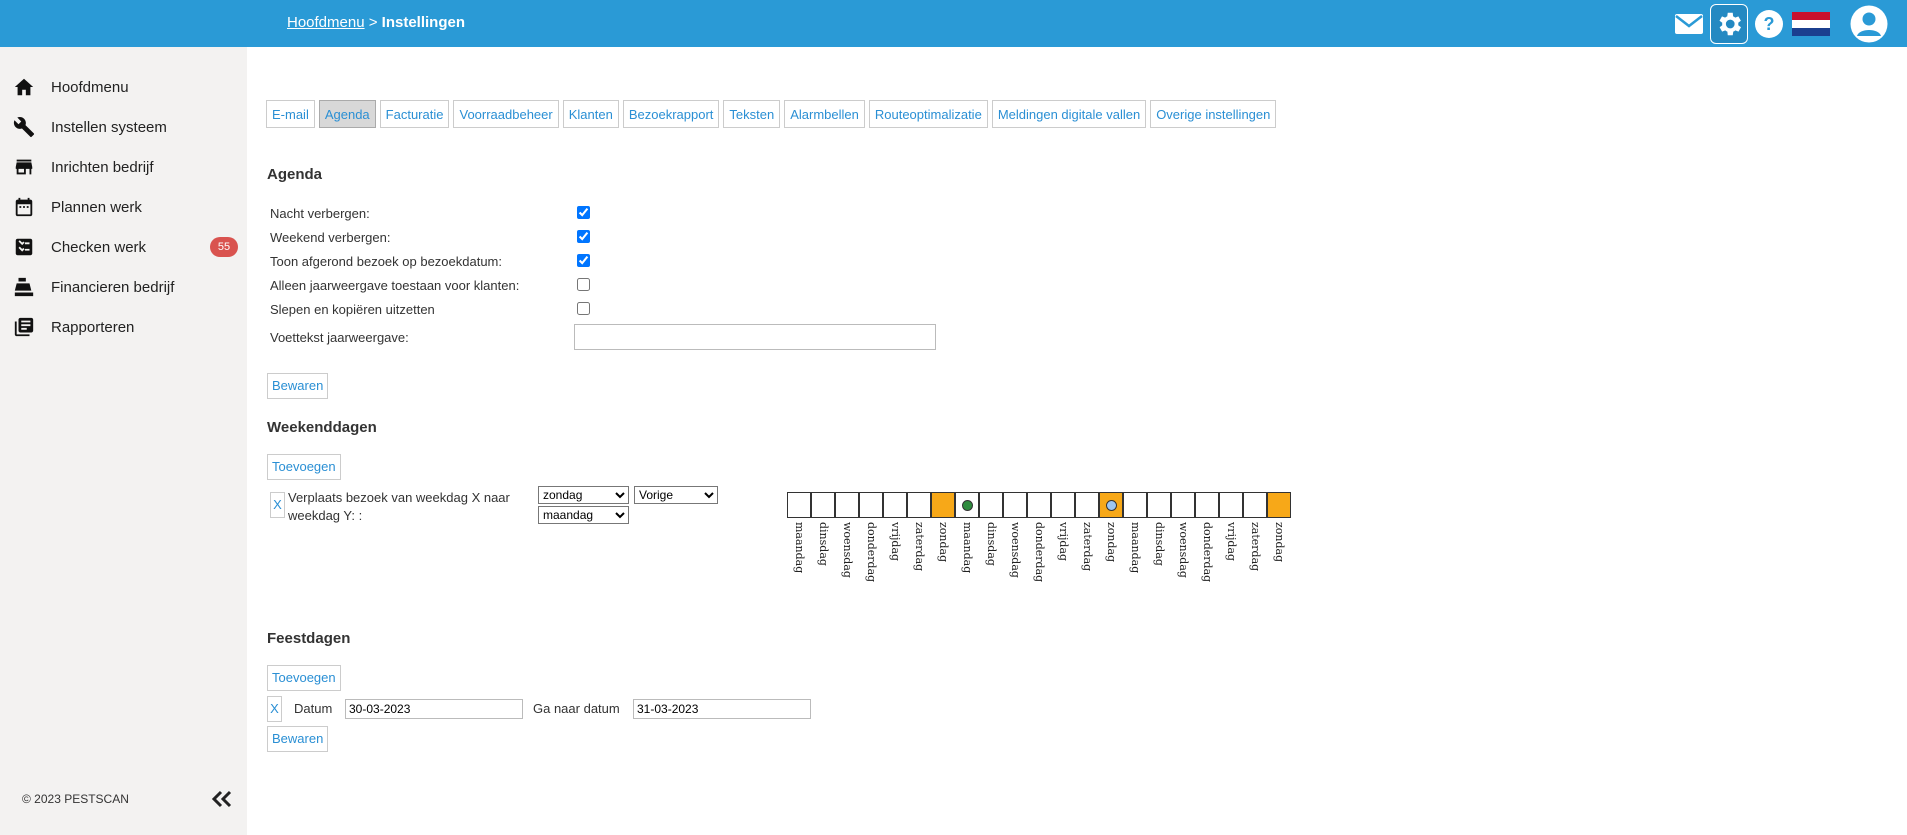  What do you see at coordinates (298, 739) in the screenshot?
I see `holidays-save-button: Bewaren` at bounding box center [298, 739].